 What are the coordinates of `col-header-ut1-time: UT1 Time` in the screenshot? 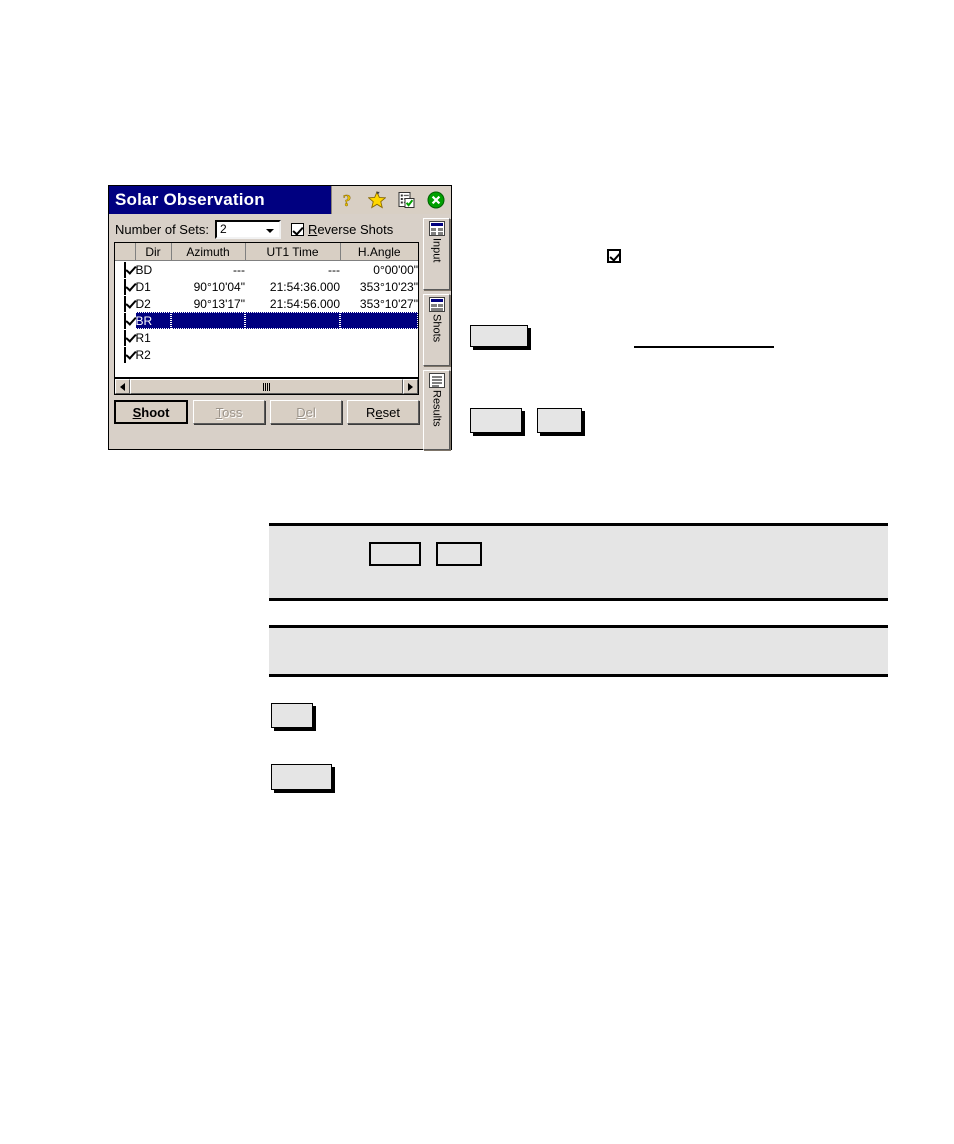 It's located at (293, 252).